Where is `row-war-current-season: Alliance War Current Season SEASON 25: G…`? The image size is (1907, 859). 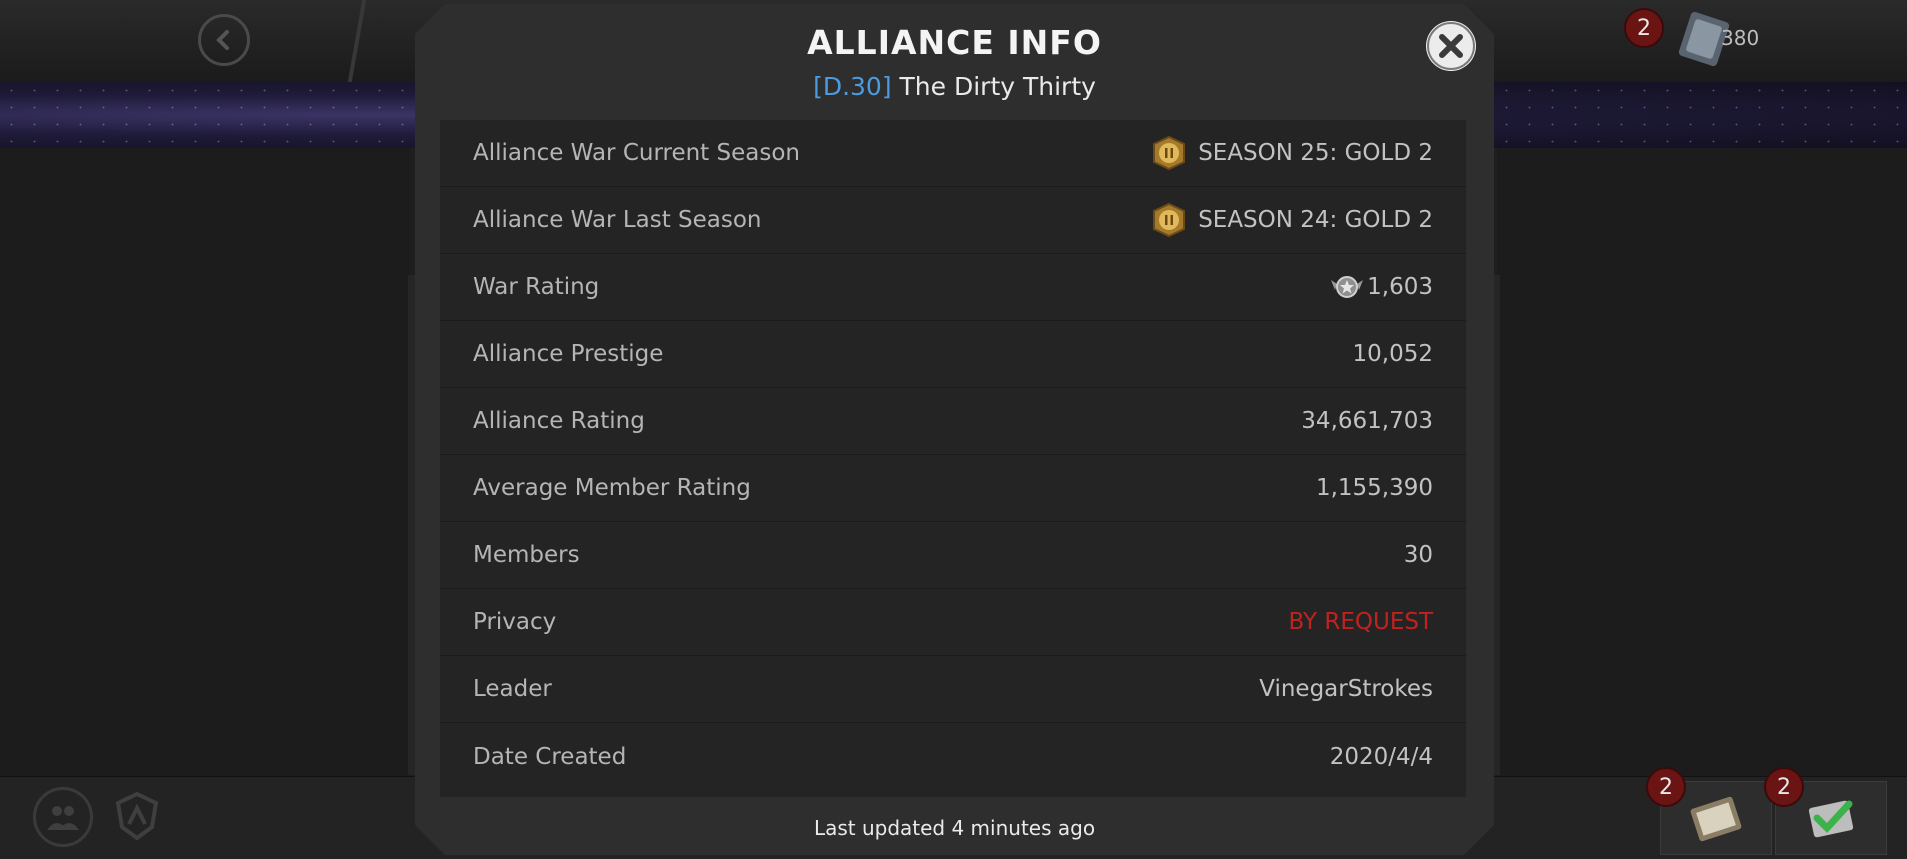
row-war-current-season: Alliance War Current Season SEASON 25: G… is located at coordinates (953, 153).